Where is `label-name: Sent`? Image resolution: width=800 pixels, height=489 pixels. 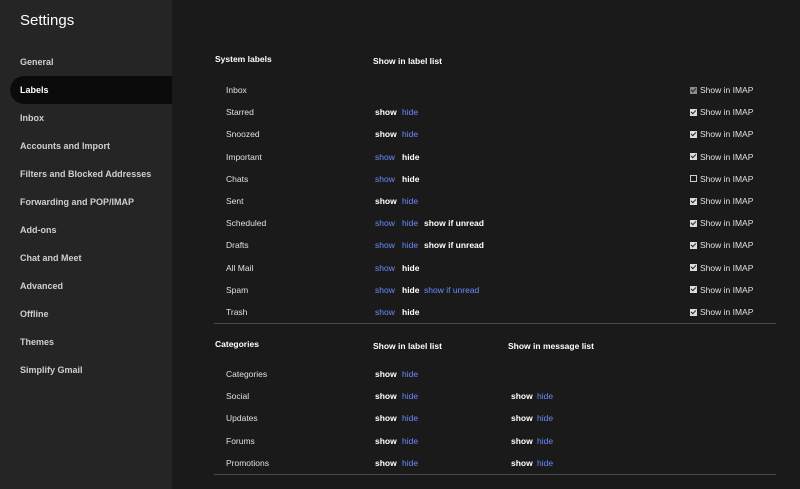
label-name: Sent is located at coordinates (235, 201).